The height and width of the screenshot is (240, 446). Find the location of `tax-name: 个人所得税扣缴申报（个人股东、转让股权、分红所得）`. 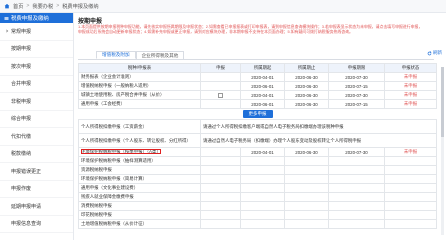

tax-name: 个人所得税扣缴申报（个人股东、转让股权、分红所得） is located at coordinates (139, 140).